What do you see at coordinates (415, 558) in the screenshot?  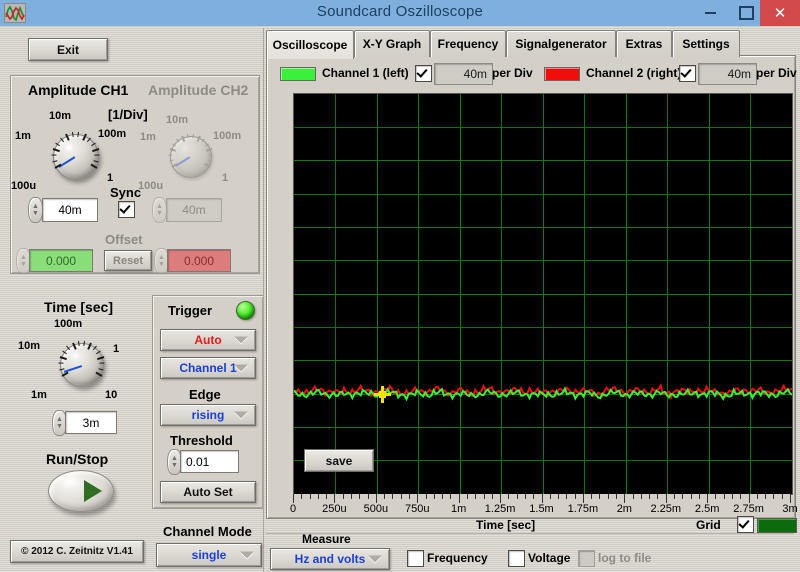 I see `measure-frequency-checkbox` at bounding box center [415, 558].